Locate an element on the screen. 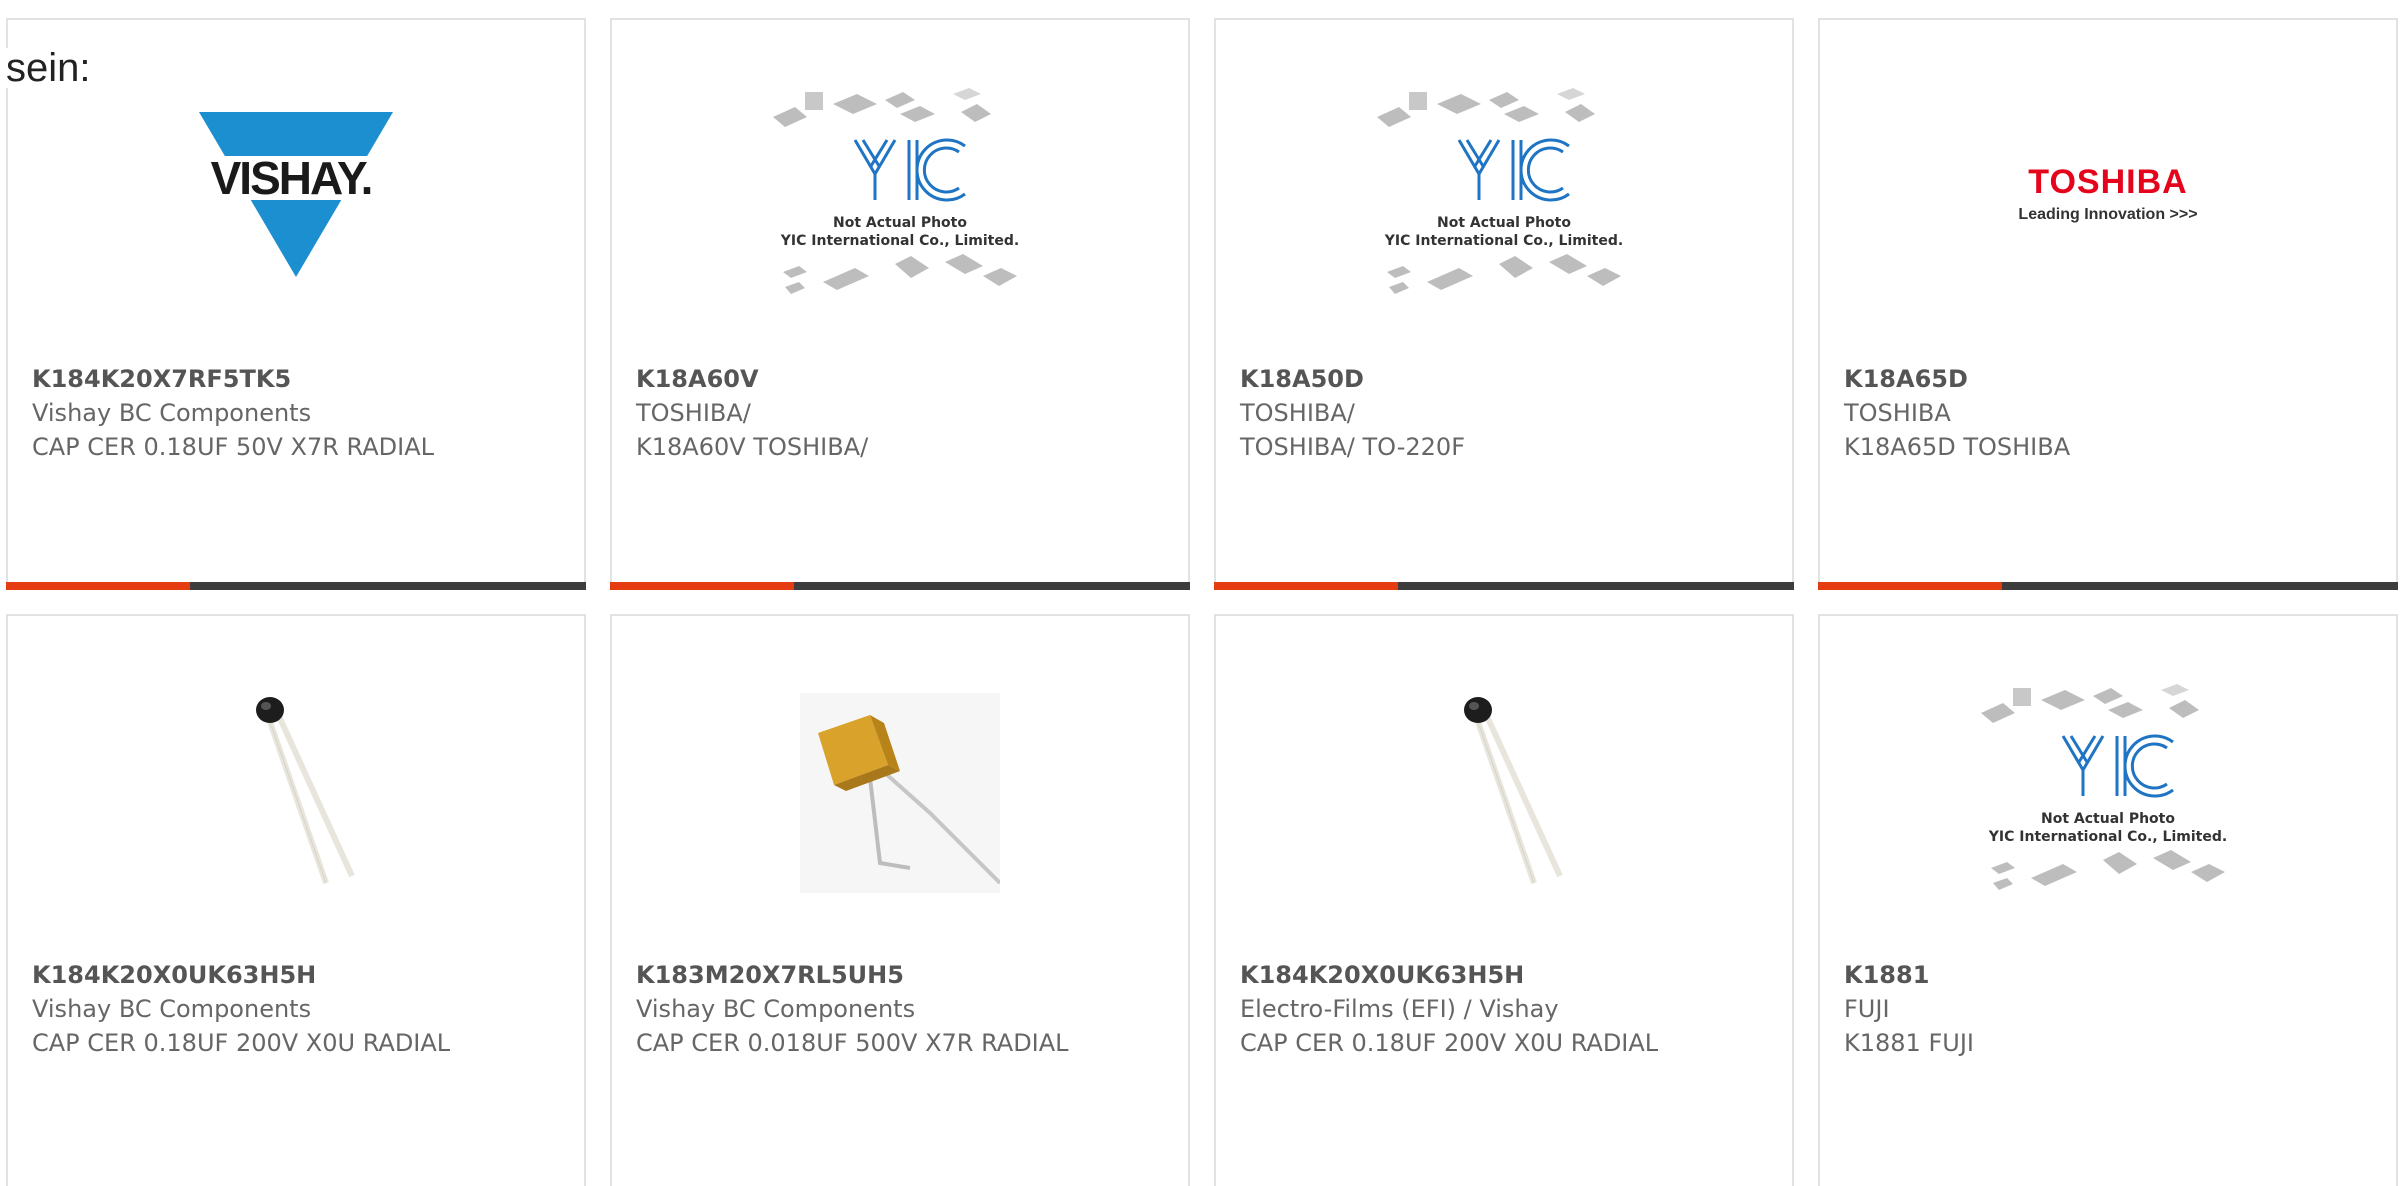 The height and width of the screenshot is (1186, 2400). intro-text: sein: is located at coordinates (48, 68).